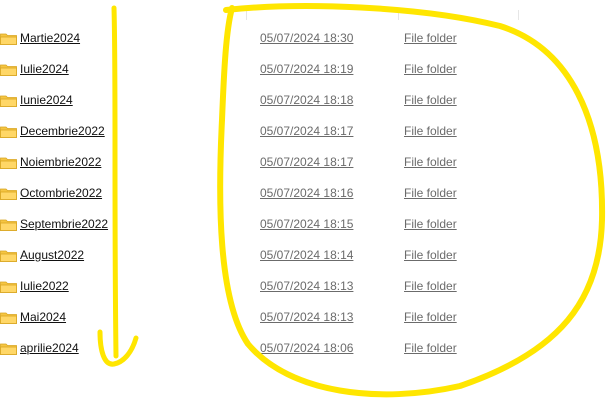 Image resolution: width=610 pixels, height=405 pixels. I want to click on date-modified: 05/07/2024 18:06, so click(307, 348).